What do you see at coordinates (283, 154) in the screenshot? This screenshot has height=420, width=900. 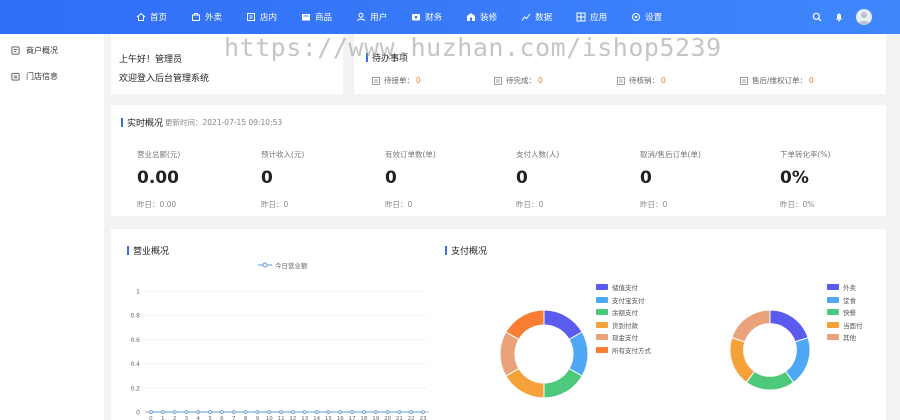 I see `stat-label: 预计收入(元)` at bounding box center [283, 154].